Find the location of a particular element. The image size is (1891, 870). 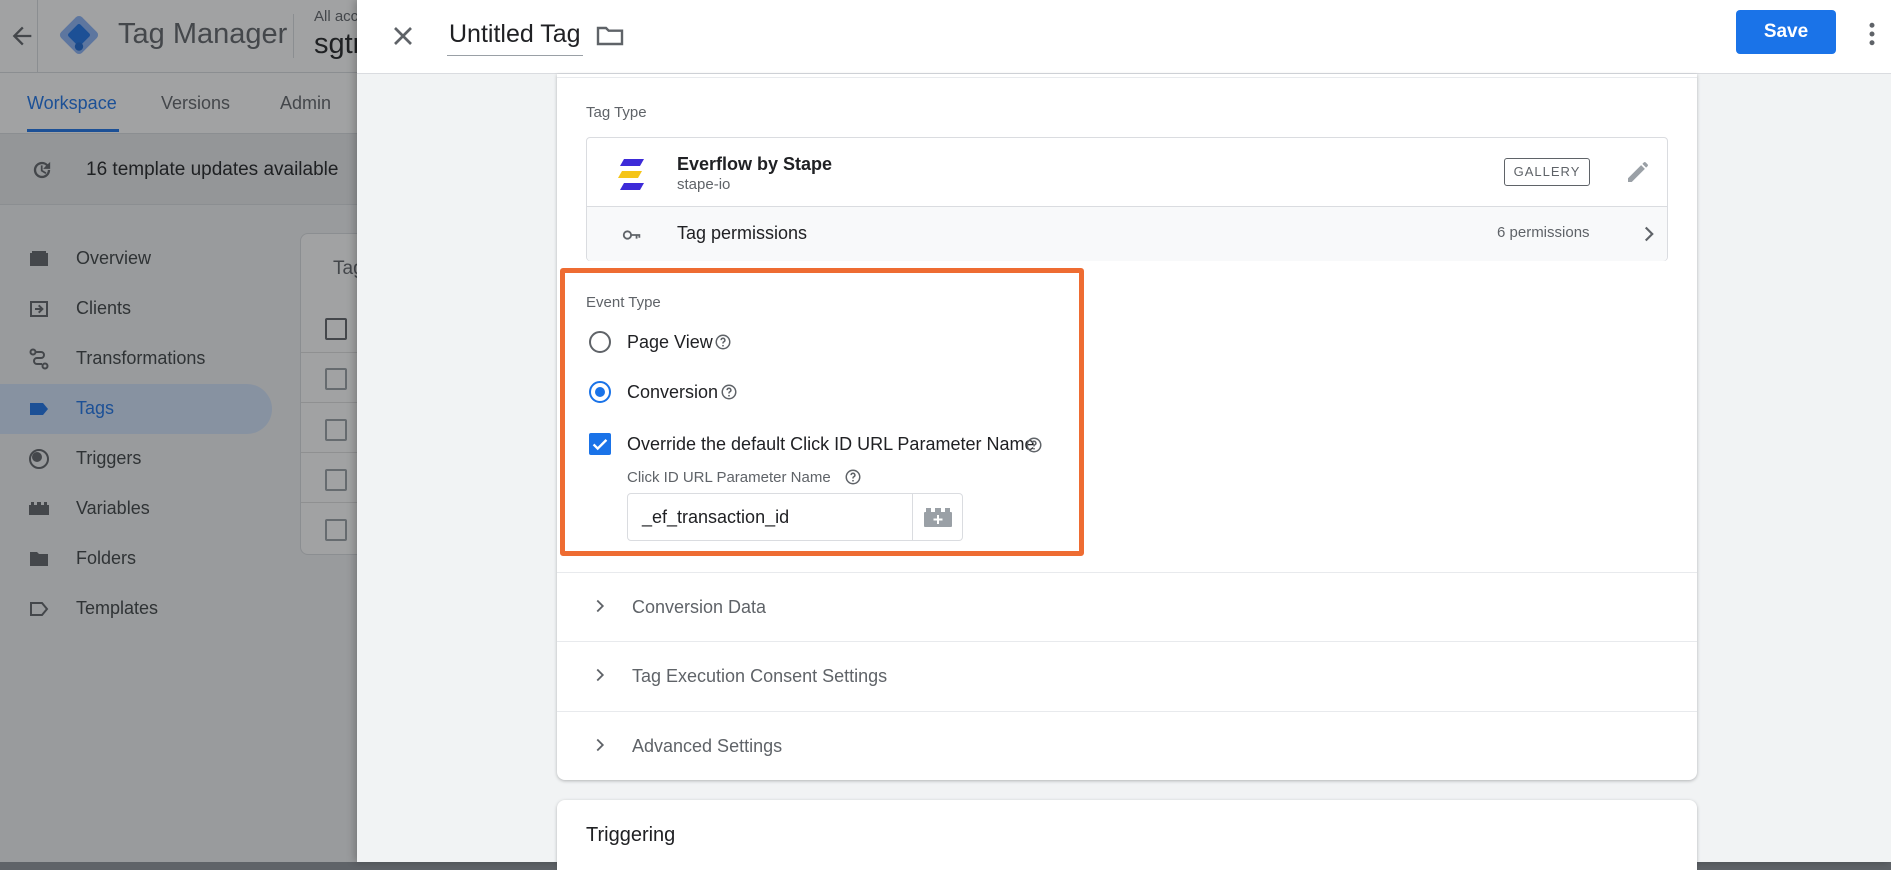

folder-icon is located at coordinates (610, 36).